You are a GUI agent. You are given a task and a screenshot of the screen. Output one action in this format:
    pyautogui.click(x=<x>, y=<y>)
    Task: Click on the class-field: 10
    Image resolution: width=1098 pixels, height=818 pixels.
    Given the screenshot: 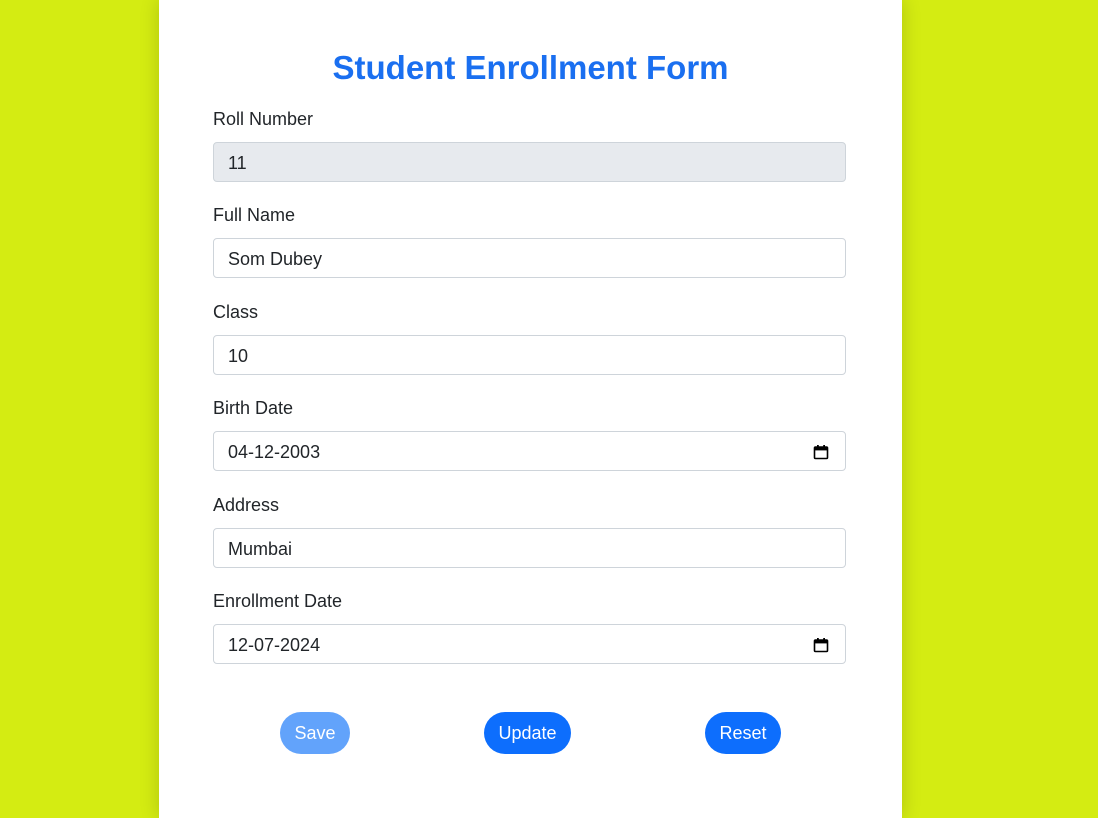 What is the action you would take?
    pyautogui.click(x=529, y=355)
    